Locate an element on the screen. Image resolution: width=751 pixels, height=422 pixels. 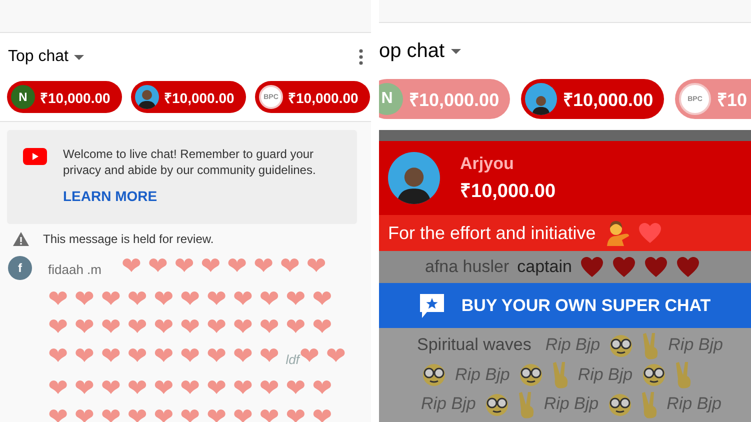
author-name: Arjyou is located at coordinates (487, 164).